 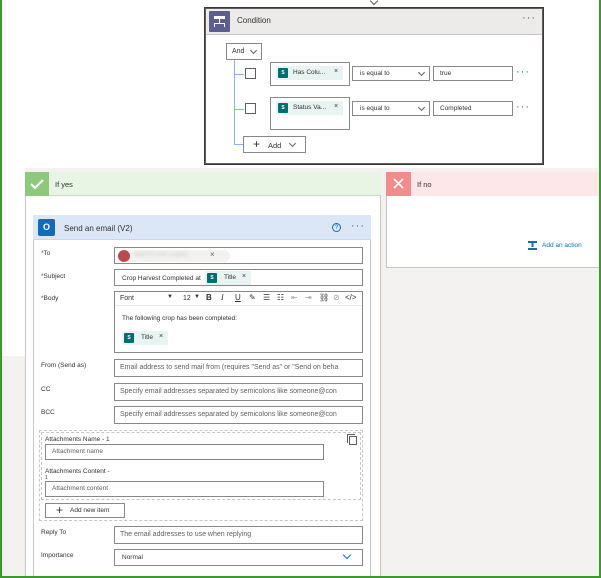 What do you see at coordinates (203, 184) in the screenshot?
I see `if-yes-header` at bounding box center [203, 184].